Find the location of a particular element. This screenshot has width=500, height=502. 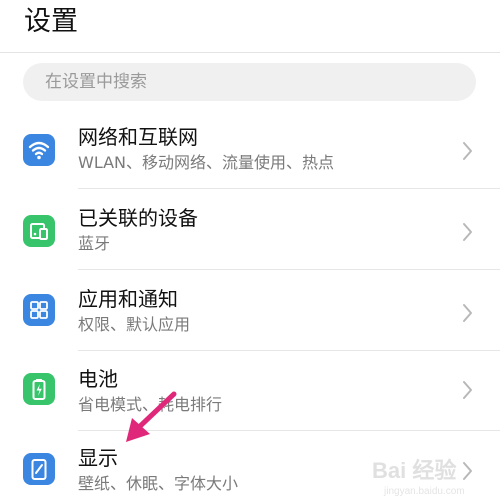

devices-icon is located at coordinates (39, 231).